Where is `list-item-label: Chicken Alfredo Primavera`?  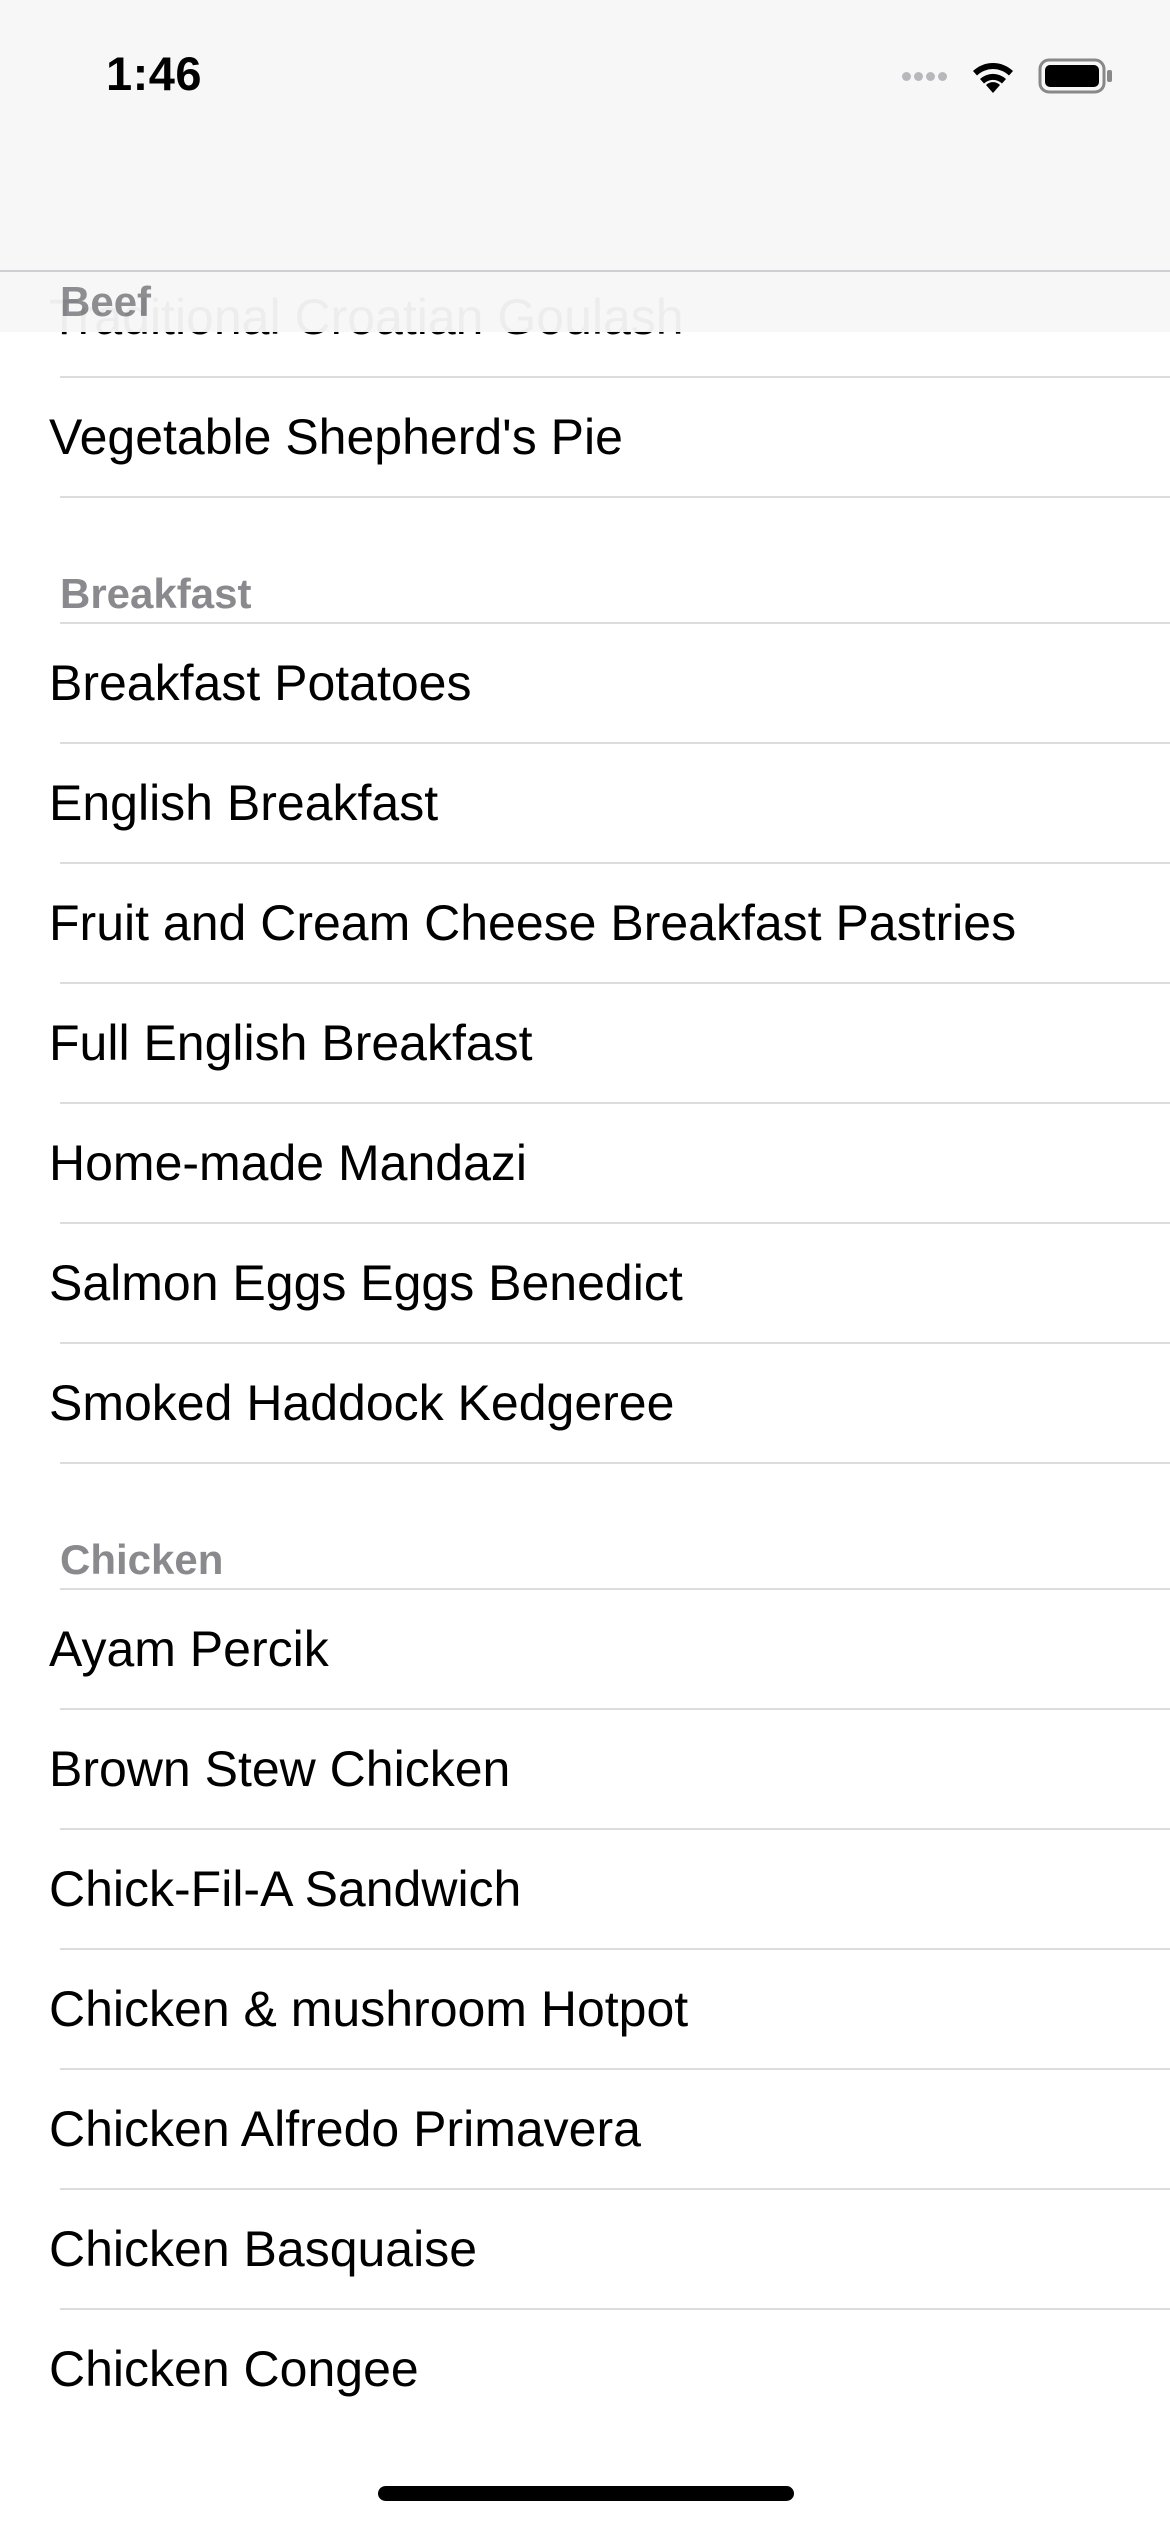 list-item-label: Chicken Alfredo Primavera is located at coordinates (345, 2129).